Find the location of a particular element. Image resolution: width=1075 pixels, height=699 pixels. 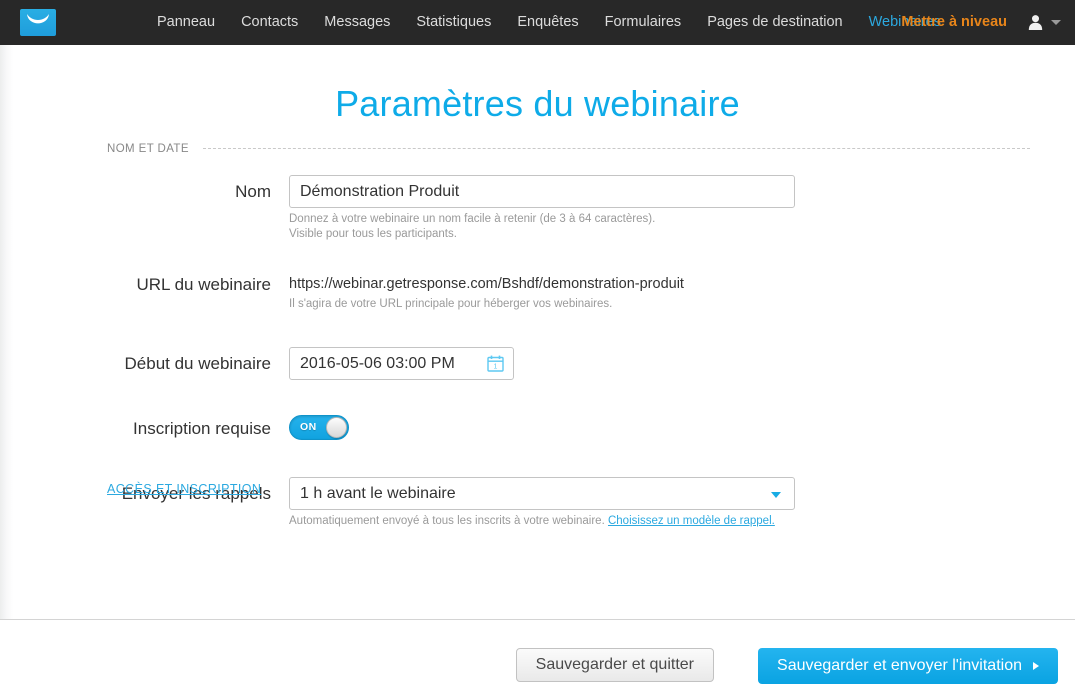

start-datetime-field: 1 is located at coordinates (401, 363).